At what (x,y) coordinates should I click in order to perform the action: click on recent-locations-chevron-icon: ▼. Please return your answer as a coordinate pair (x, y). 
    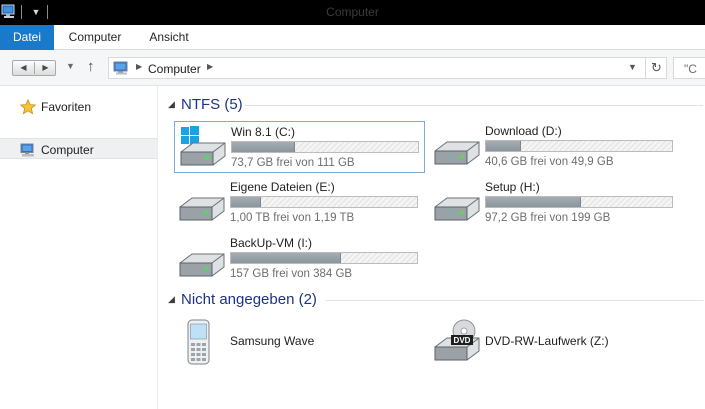
    Looking at the image, I should click on (70, 66).